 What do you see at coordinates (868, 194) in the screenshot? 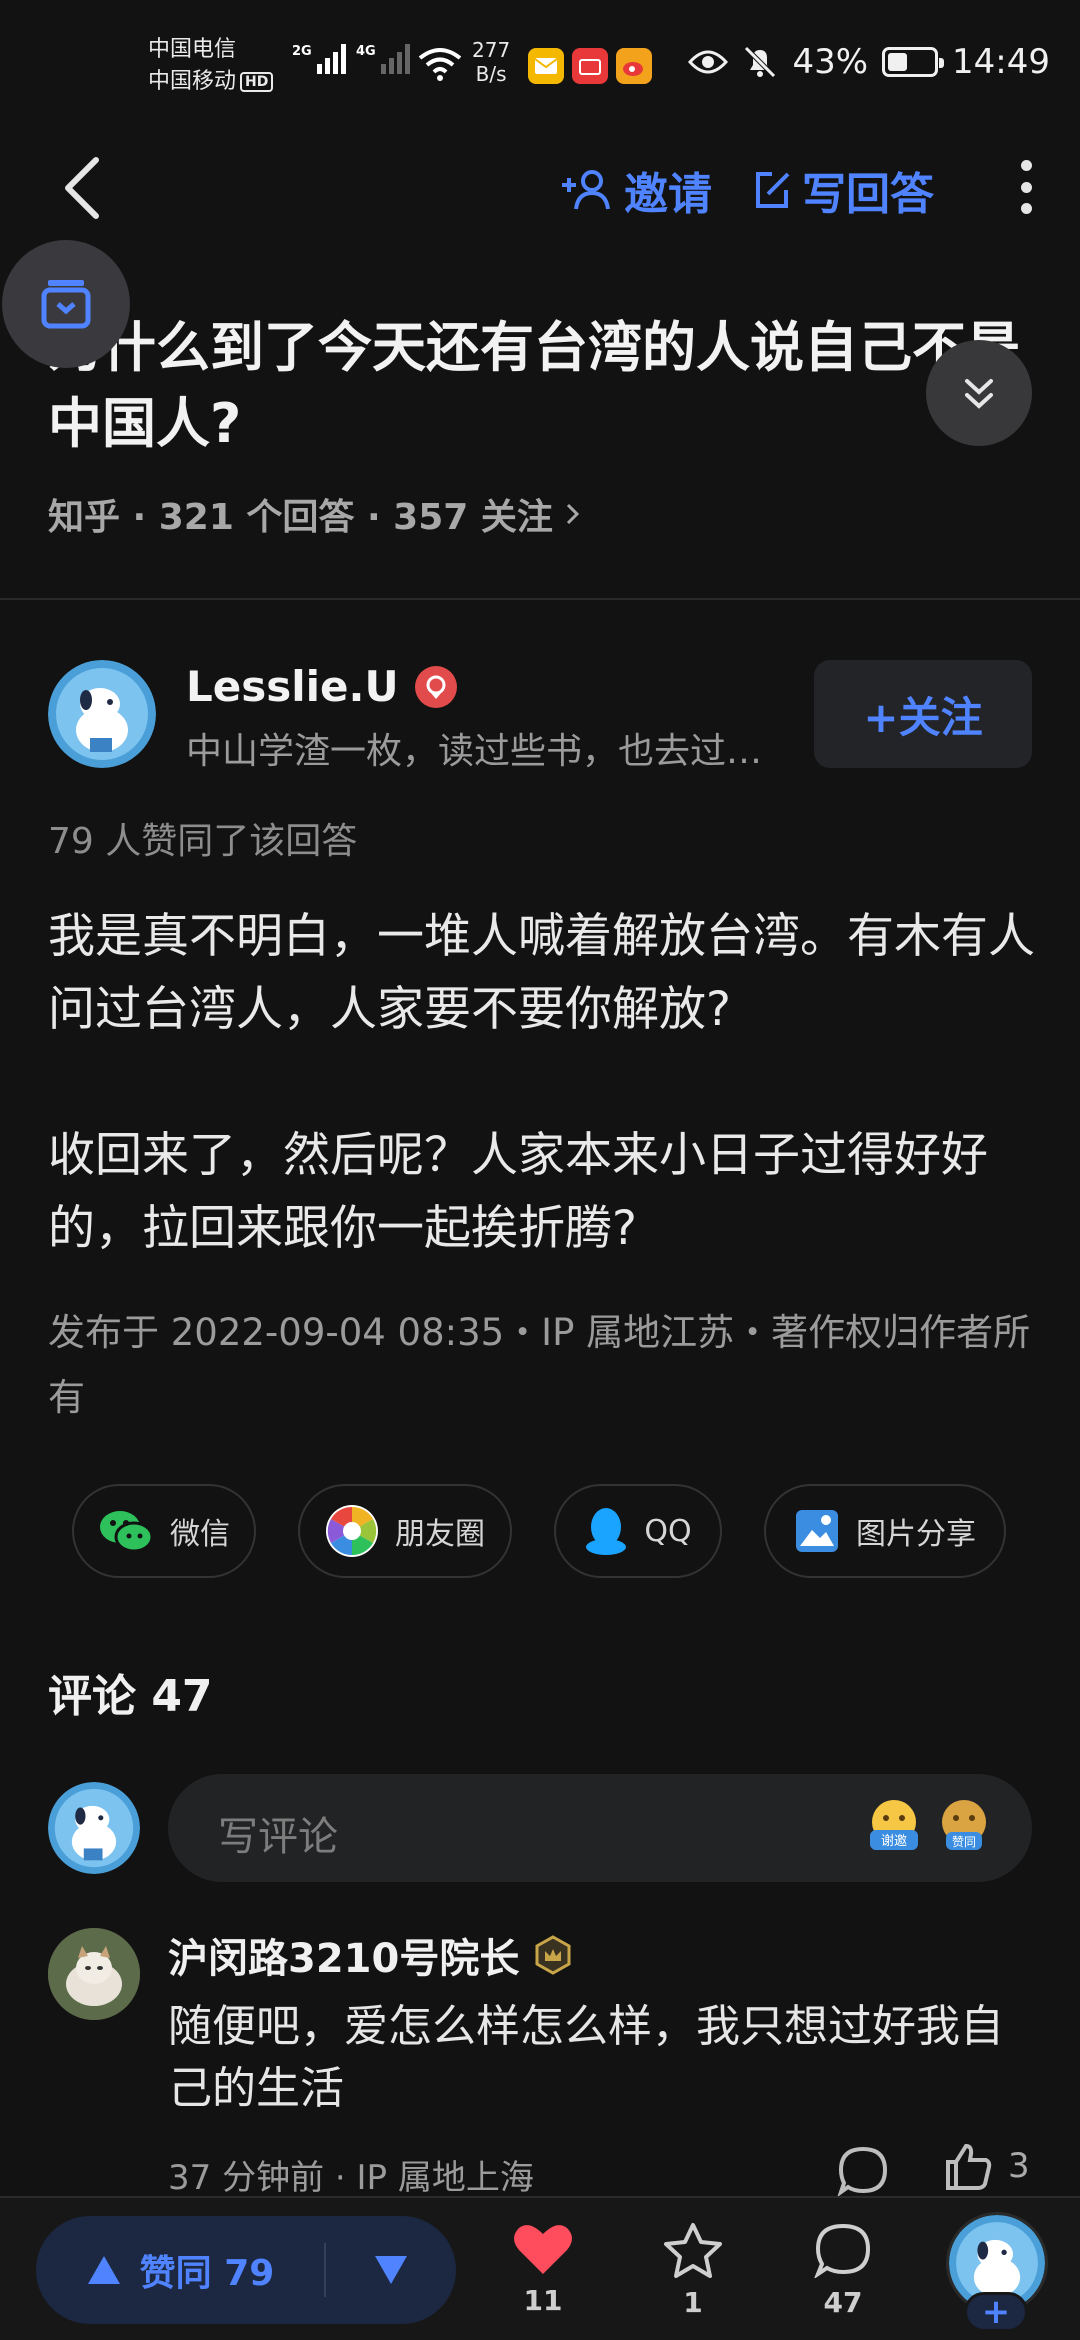
I see `write-answer-label: 写回答` at bounding box center [868, 194].